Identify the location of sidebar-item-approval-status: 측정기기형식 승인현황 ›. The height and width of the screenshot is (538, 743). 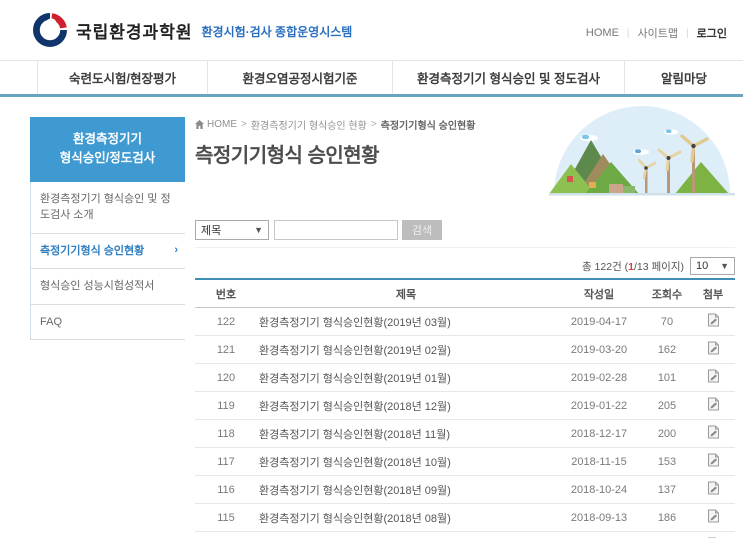
(108, 252).